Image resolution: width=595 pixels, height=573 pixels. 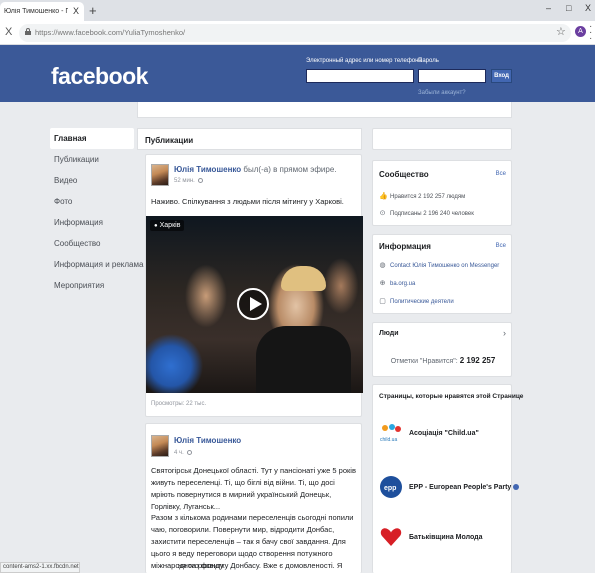 What do you see at coordinates (501, 76) in the screenshot?
I see `login-button: Вход` at bounding box center [501, 76].